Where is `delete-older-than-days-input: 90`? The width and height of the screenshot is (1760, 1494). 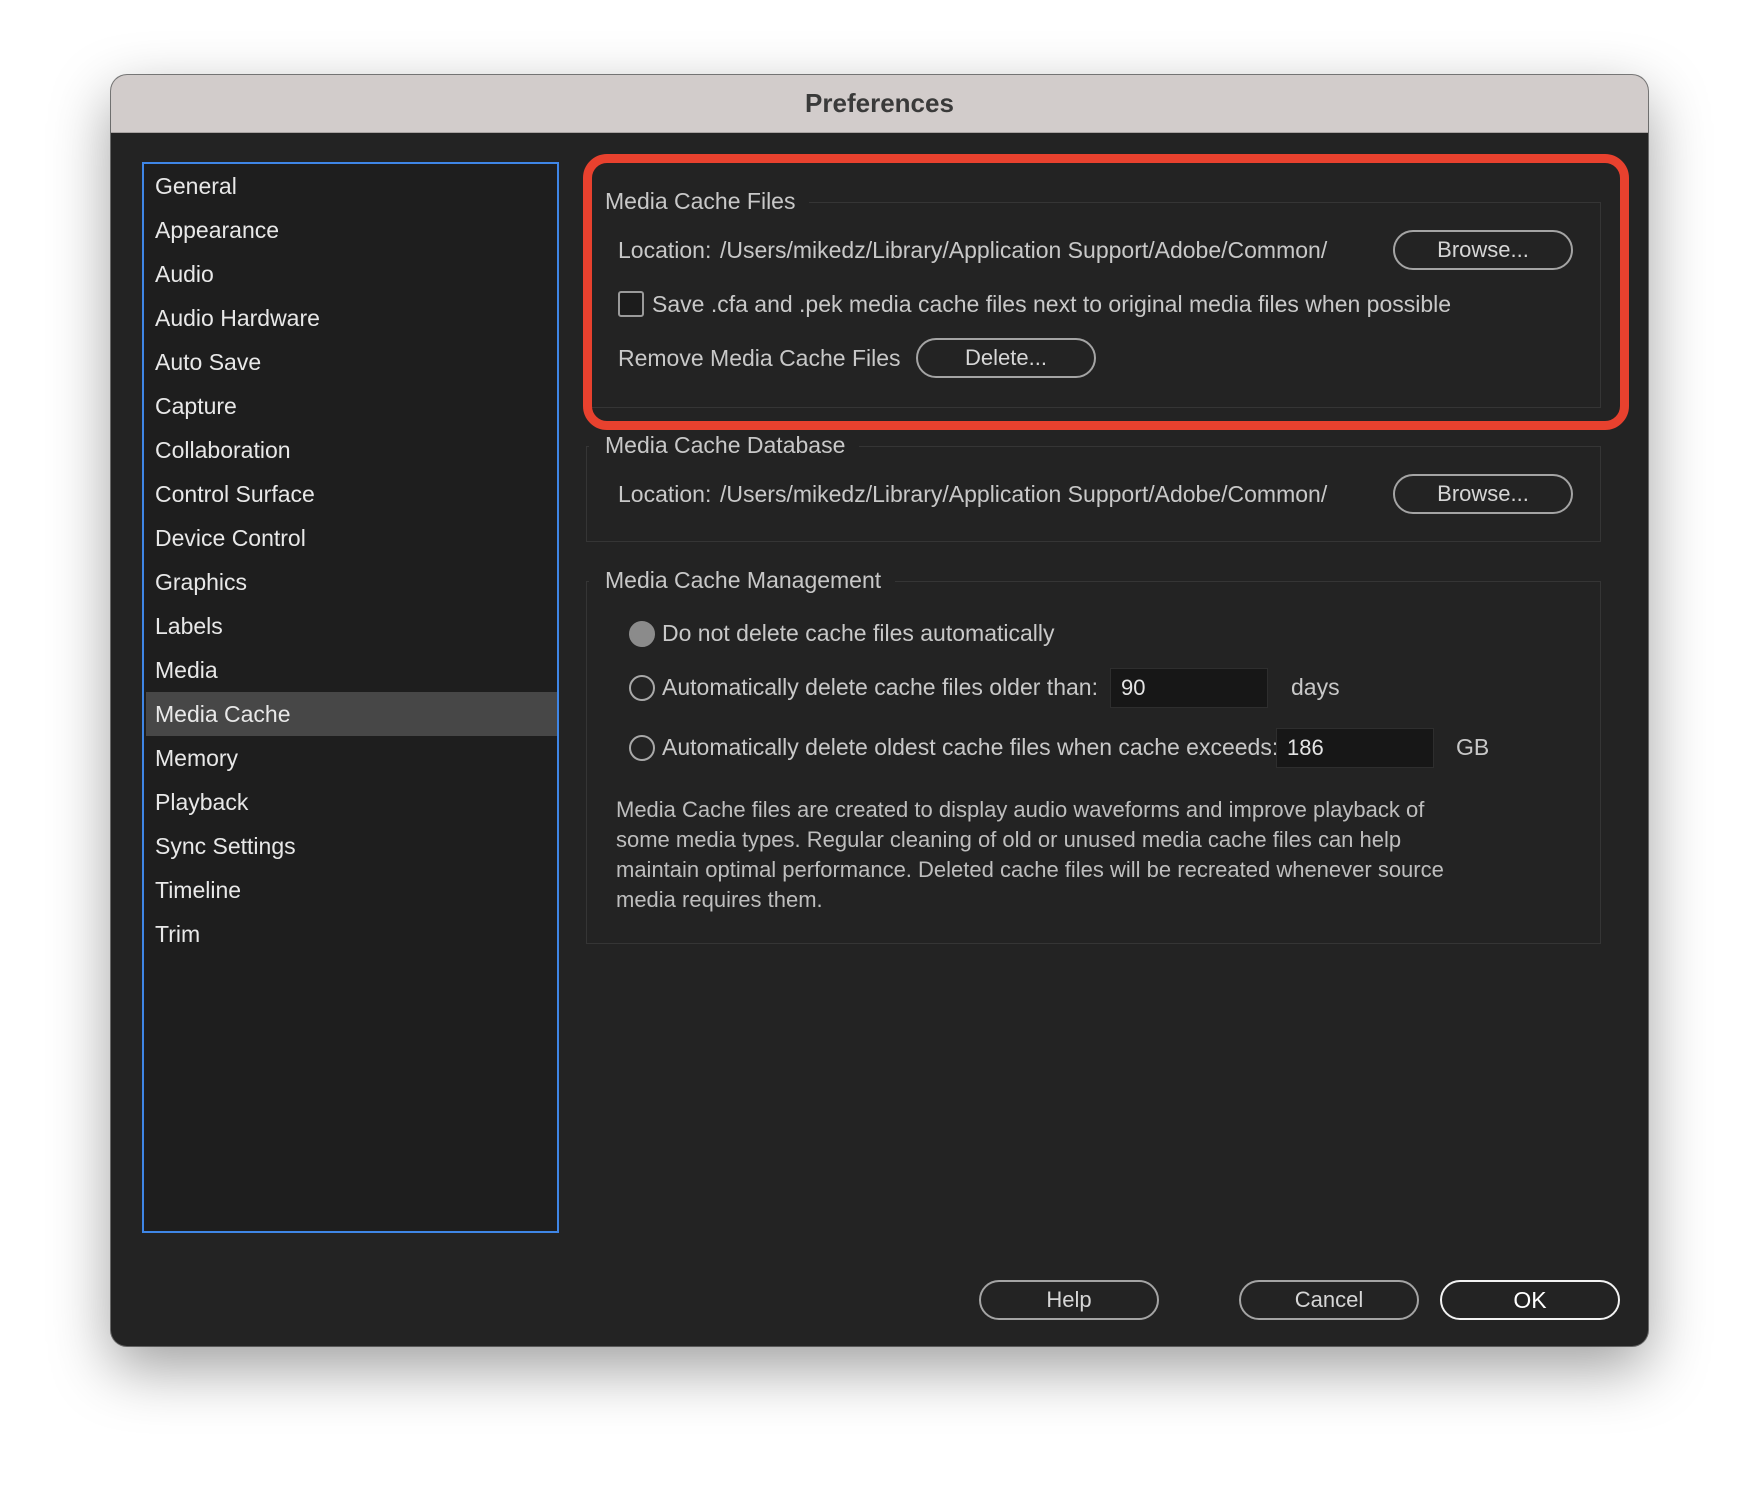 delete-older-than-days-input: 90 is located at coordinates (1189, 688).